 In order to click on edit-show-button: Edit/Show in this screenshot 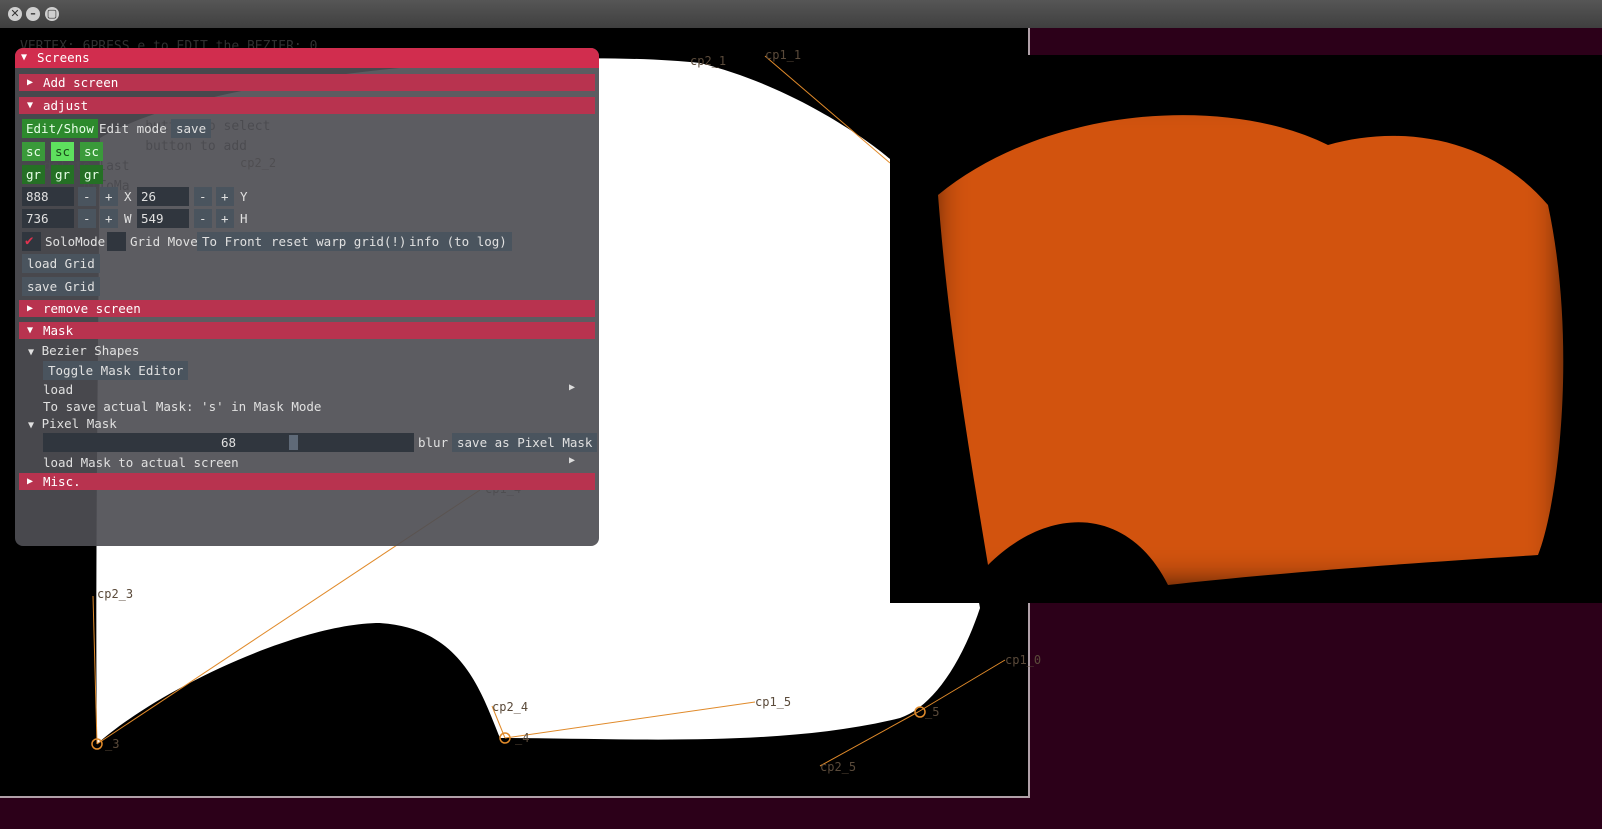, I will do `click(60, 128)`.